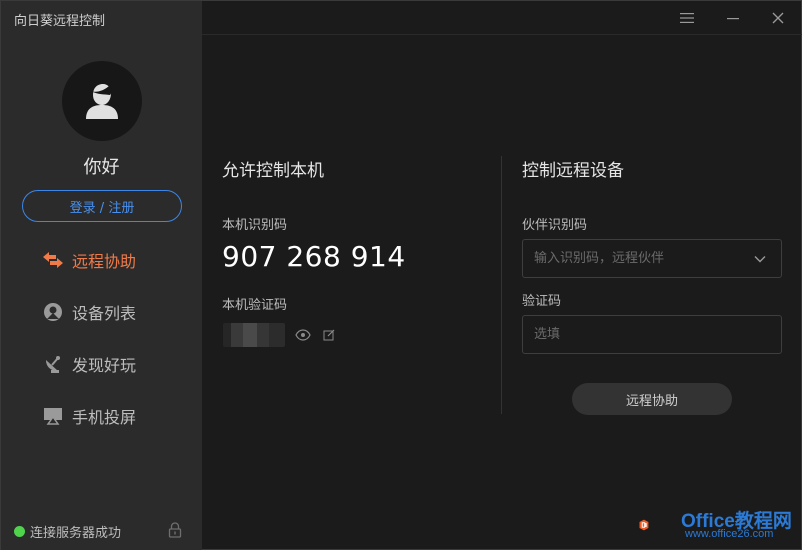 Image resolution: width=802 pixels, height=550 pixels. Describe the element at coordinates (573, 171) in the screenshot. I see `control-remote-title: 控制远程设备` at that location.